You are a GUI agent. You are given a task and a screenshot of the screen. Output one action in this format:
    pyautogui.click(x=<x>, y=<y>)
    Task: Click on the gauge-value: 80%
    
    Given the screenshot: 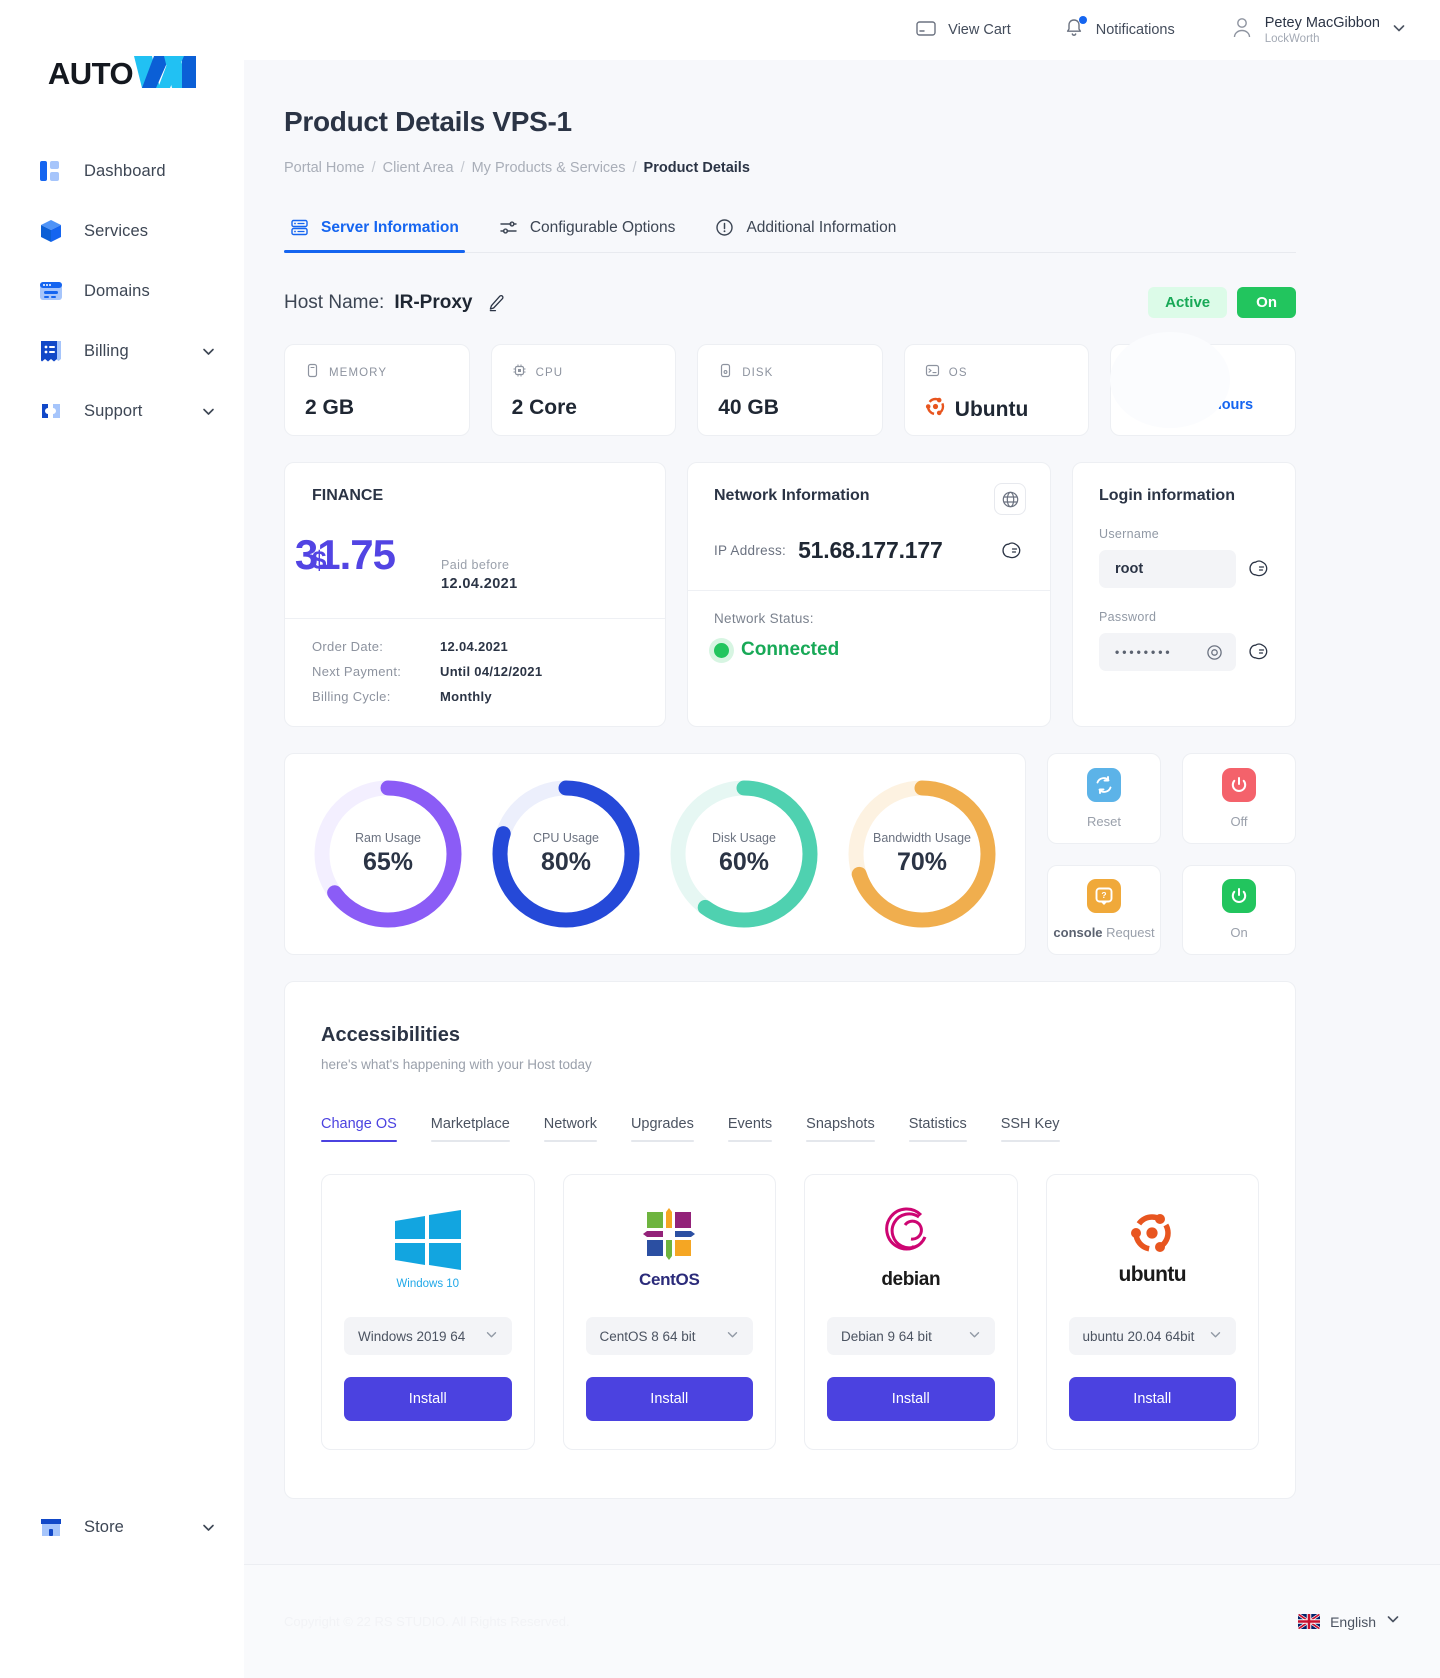 What is the action you would take?
    pyautogui.click(x=566, y=862)
    